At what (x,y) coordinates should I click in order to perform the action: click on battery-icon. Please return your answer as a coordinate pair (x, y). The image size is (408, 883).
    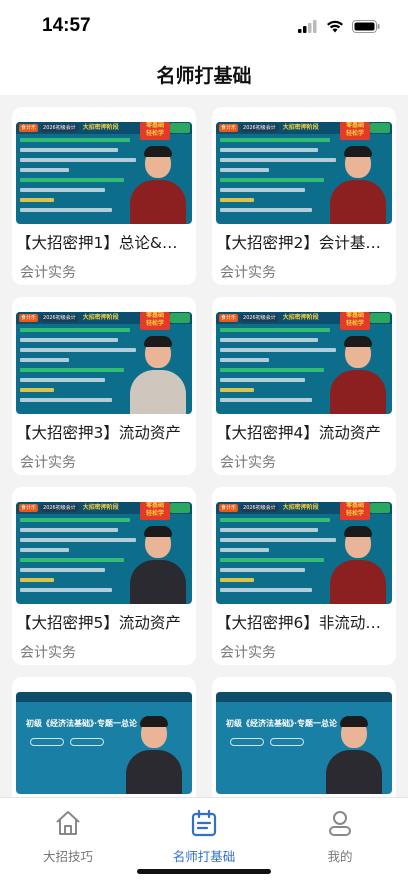
    Looking at the image, I should click on (366, 26).